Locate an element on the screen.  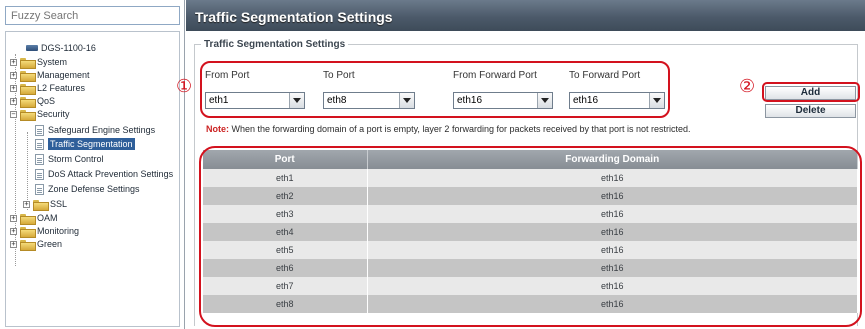
tree-node-security: − Security is located at coordinates (40, 114).